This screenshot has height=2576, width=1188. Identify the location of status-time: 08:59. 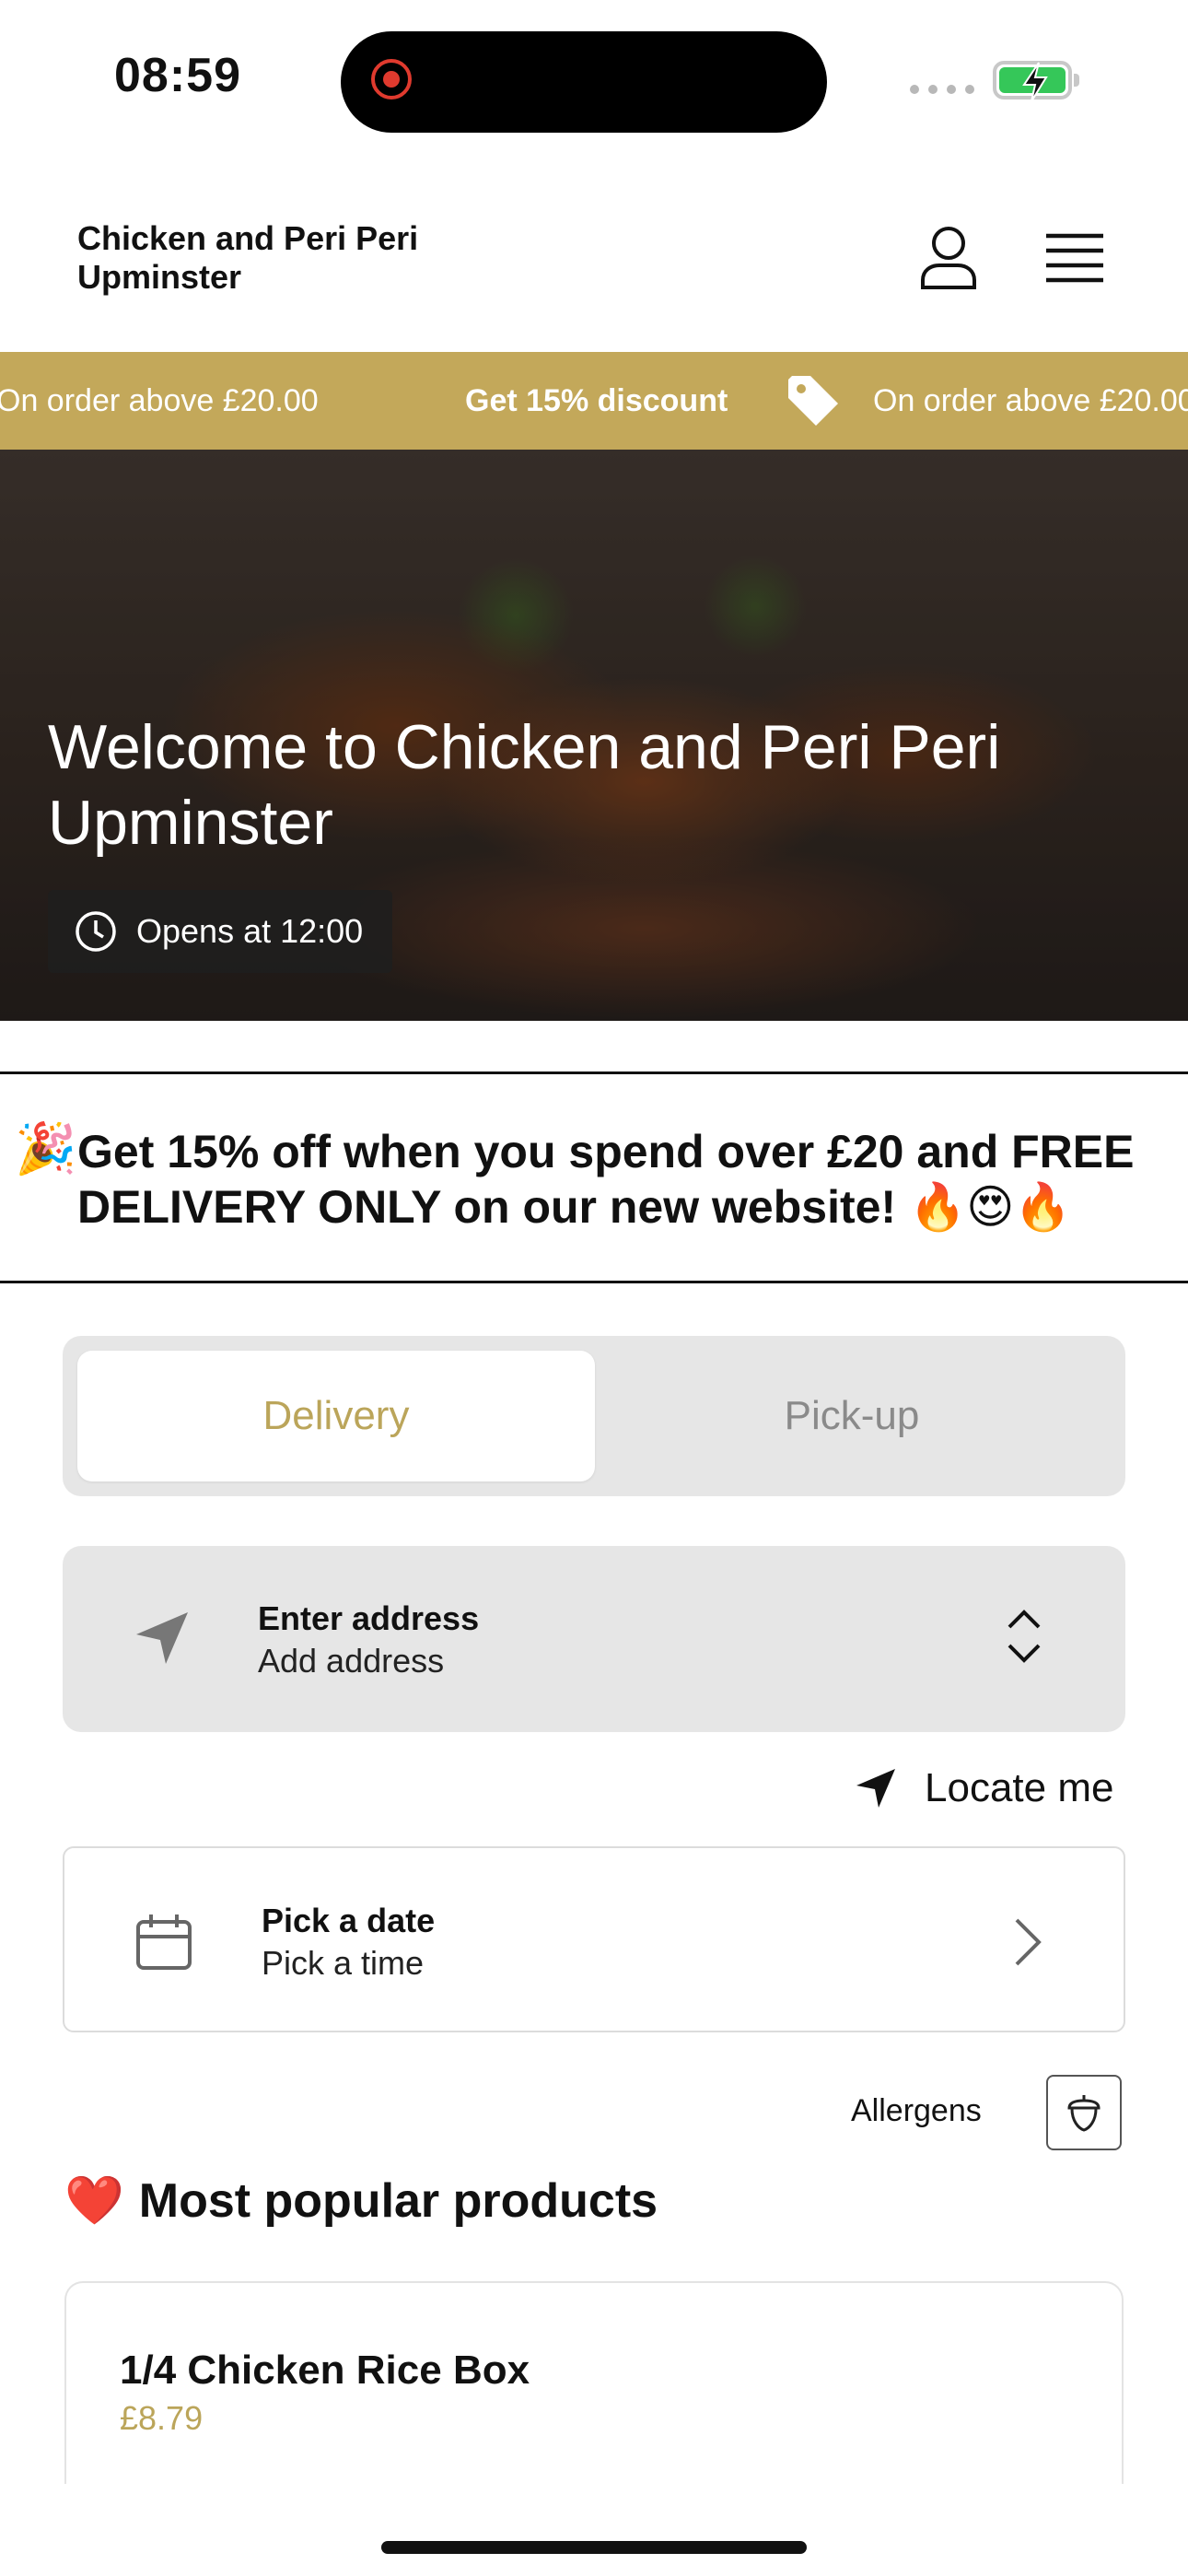
(177, 75).